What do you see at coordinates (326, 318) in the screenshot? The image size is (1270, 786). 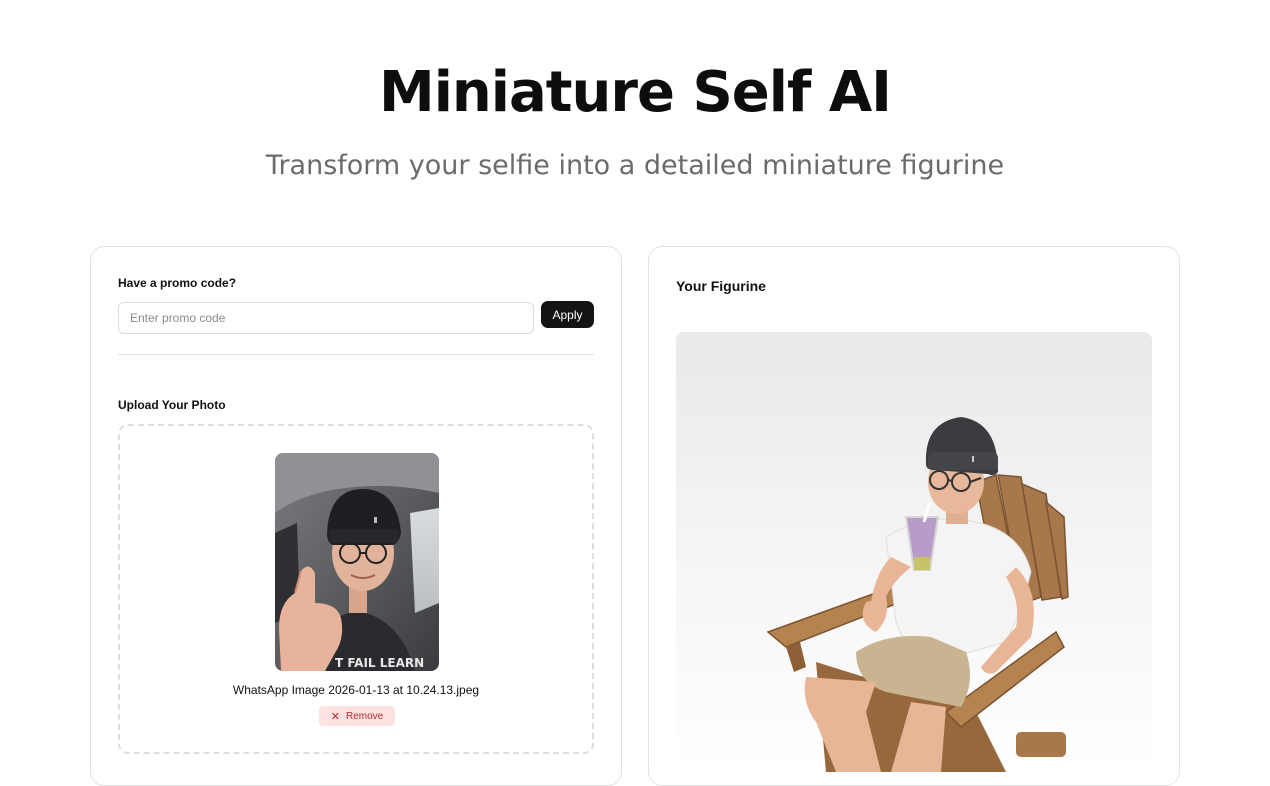 I see `promo-code-input` at bounding box center [326, 318].